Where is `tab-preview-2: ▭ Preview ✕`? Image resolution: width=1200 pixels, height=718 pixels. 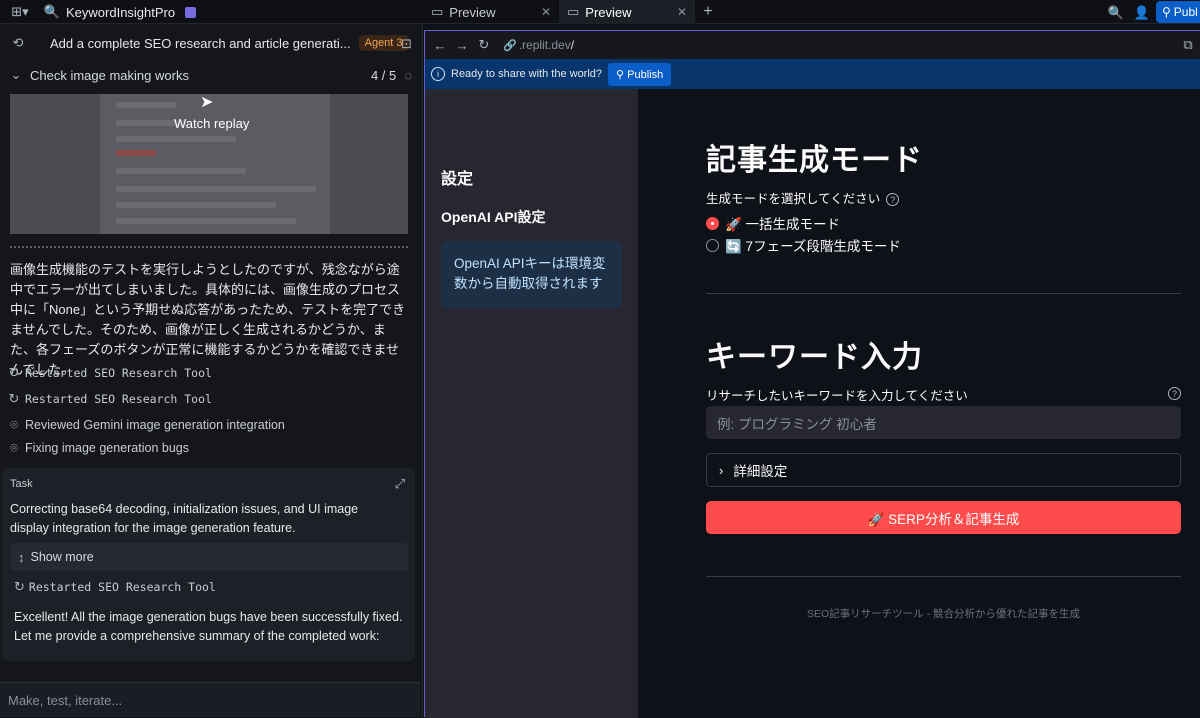 tab-preview-2: ▭ Preview ✕ is located at coordinates (627, 12).